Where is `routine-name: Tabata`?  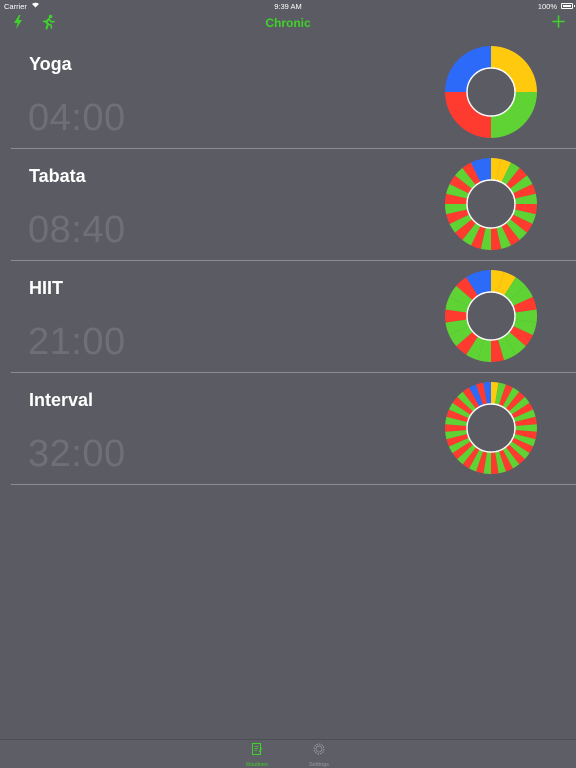 routine-name: Tabata is located at coordinates (57, 176).